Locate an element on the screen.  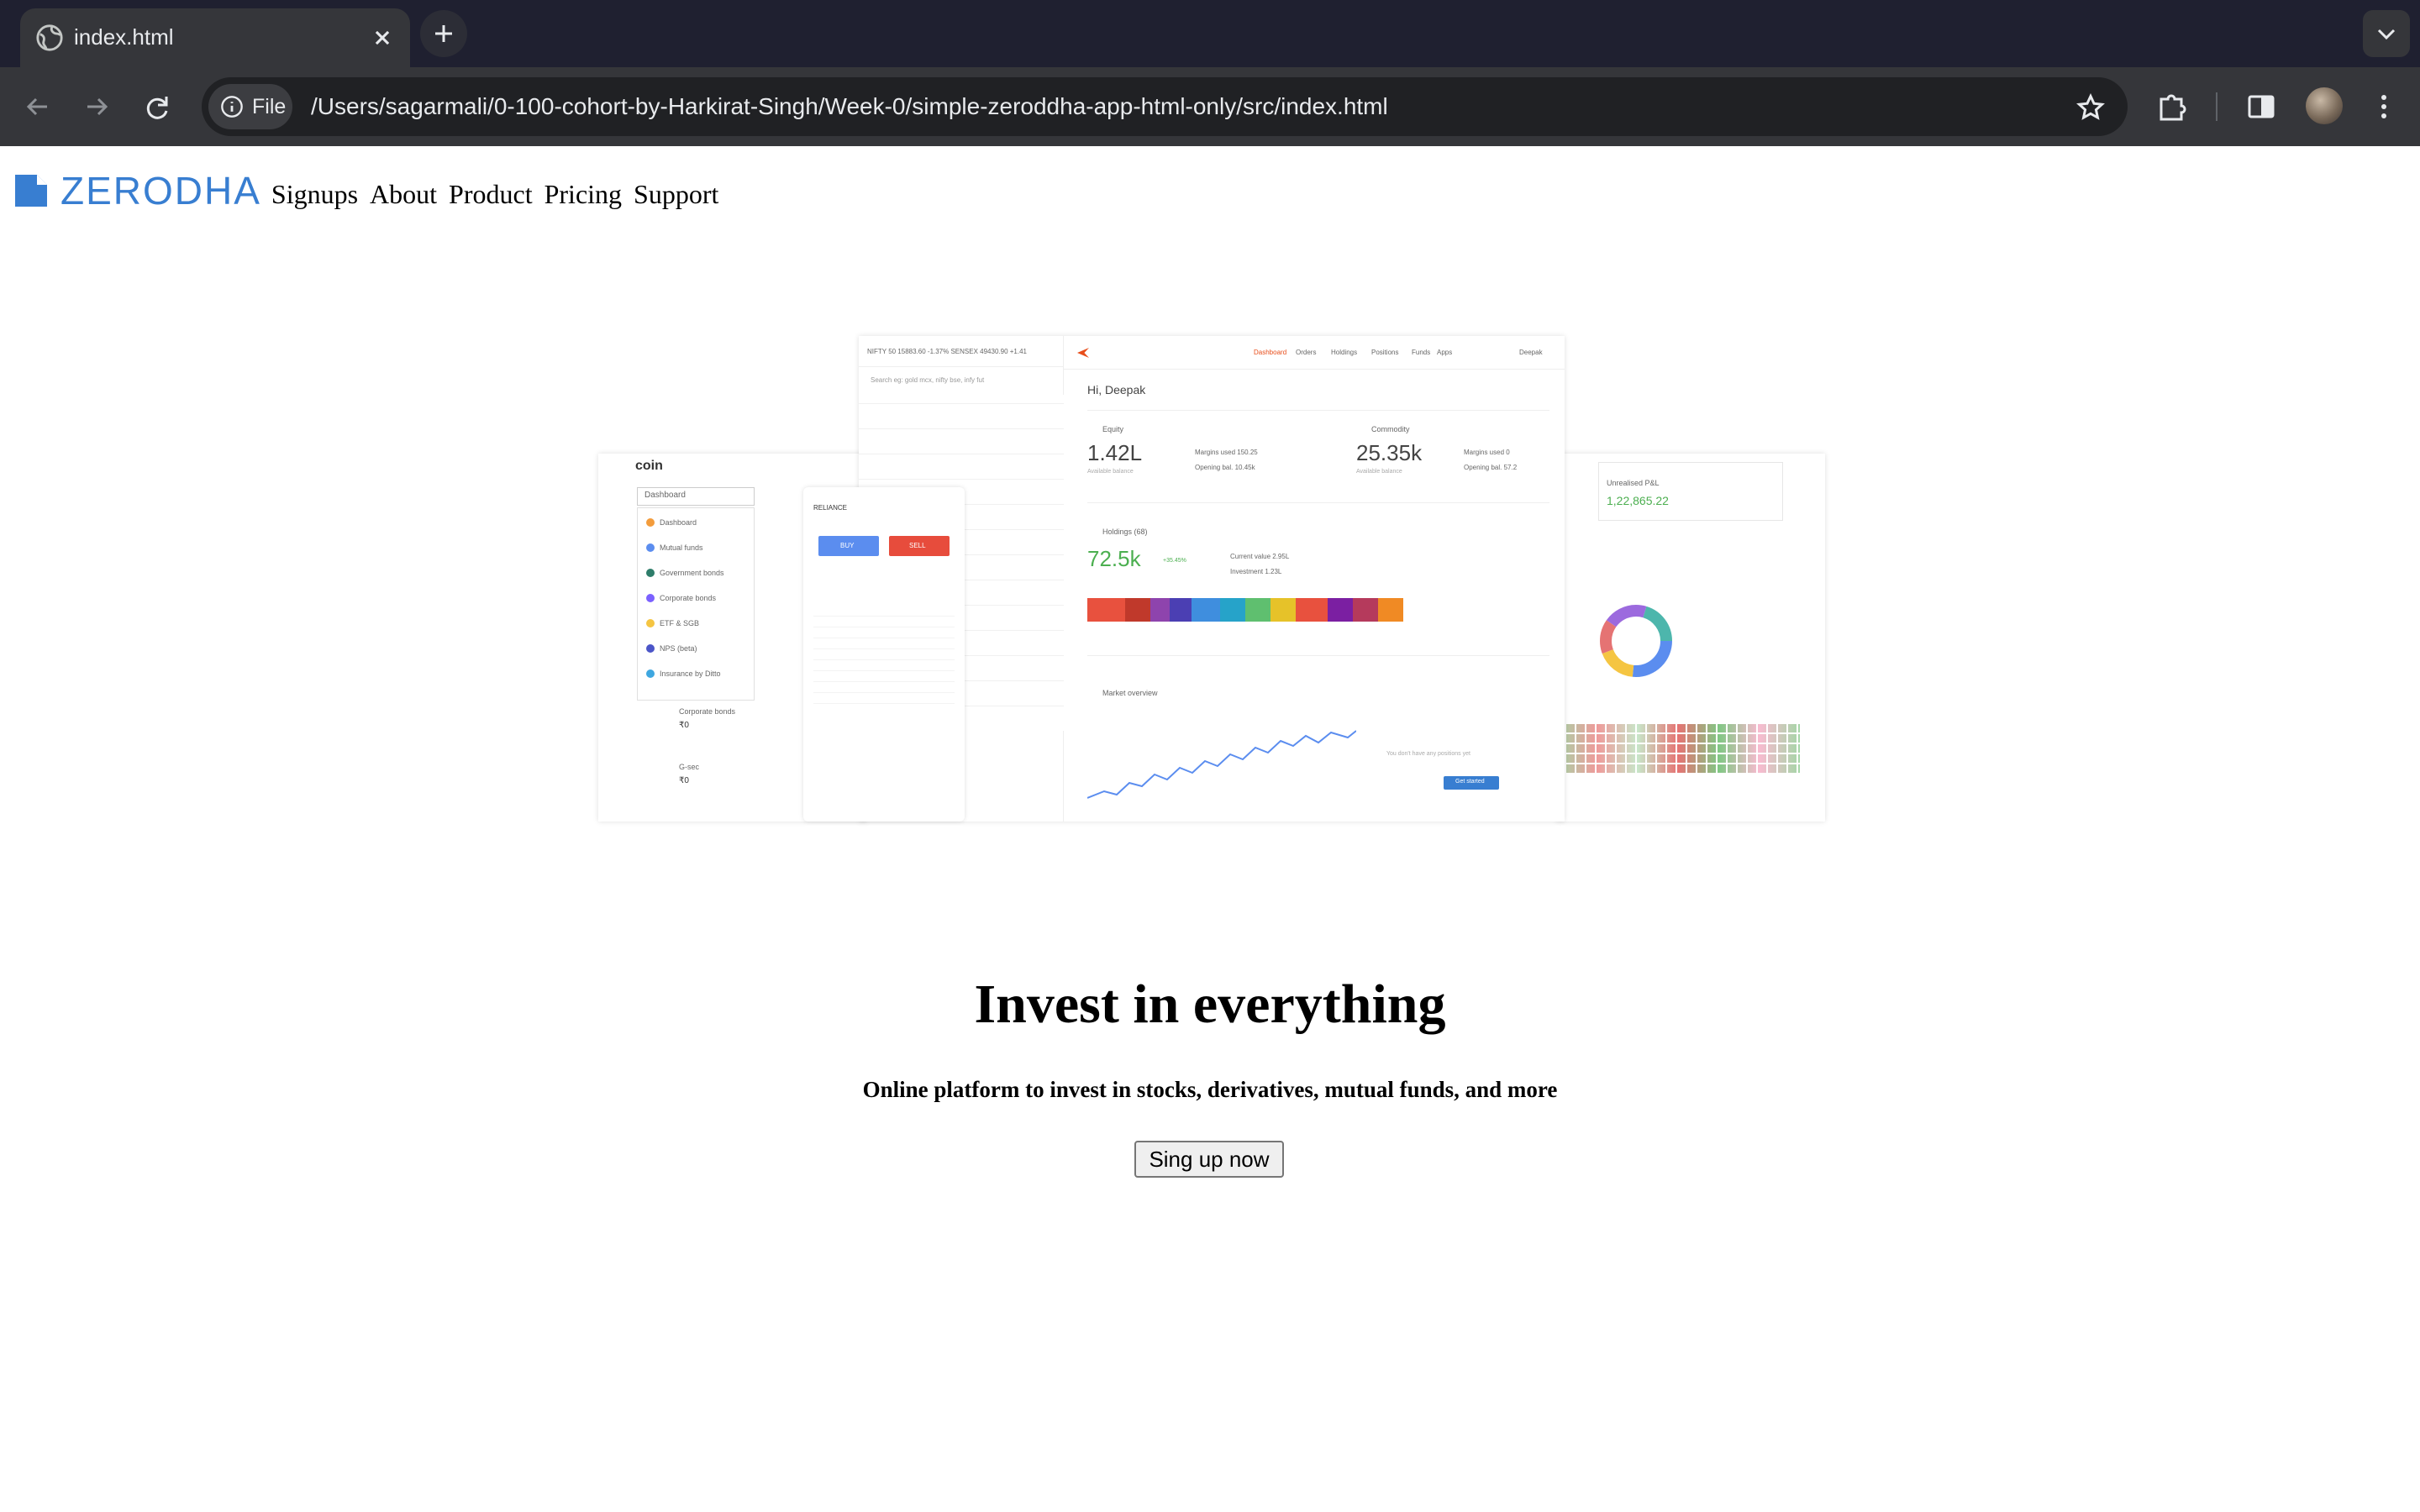
nav-link-pricing: Pricing is located at coordinates (583, 194).